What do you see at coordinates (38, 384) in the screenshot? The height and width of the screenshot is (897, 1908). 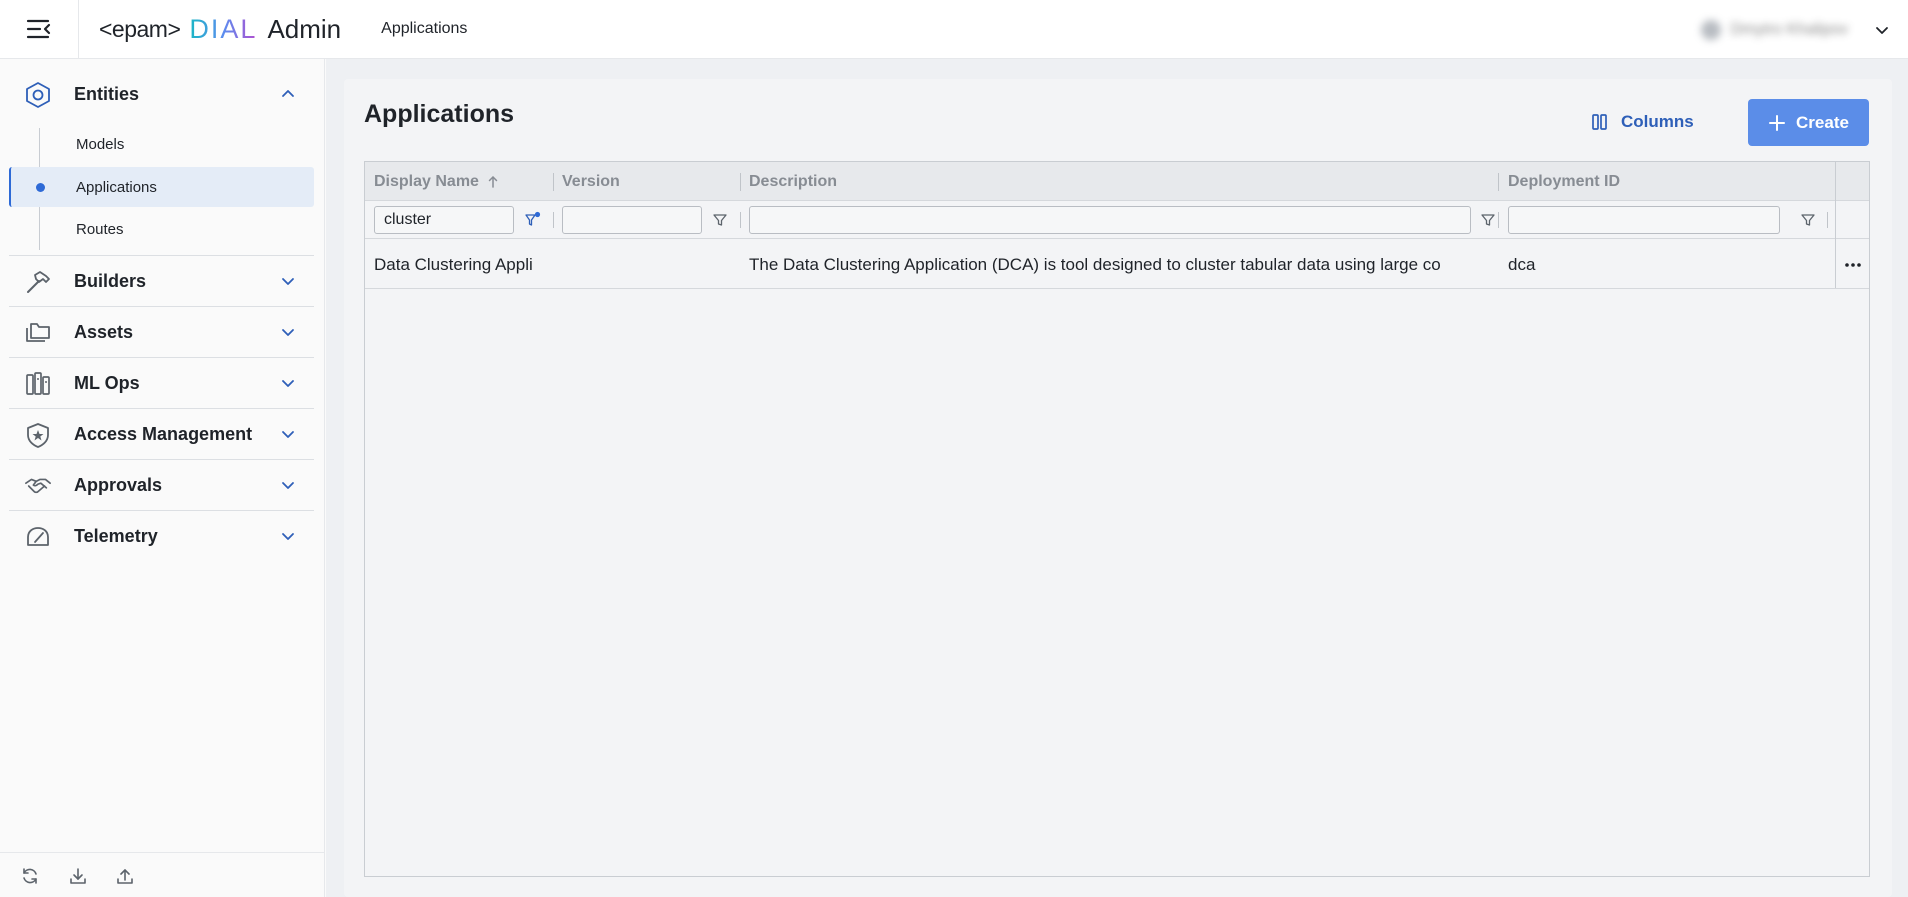 I see `ml-ops-icon` at bounding box center [38, 384].